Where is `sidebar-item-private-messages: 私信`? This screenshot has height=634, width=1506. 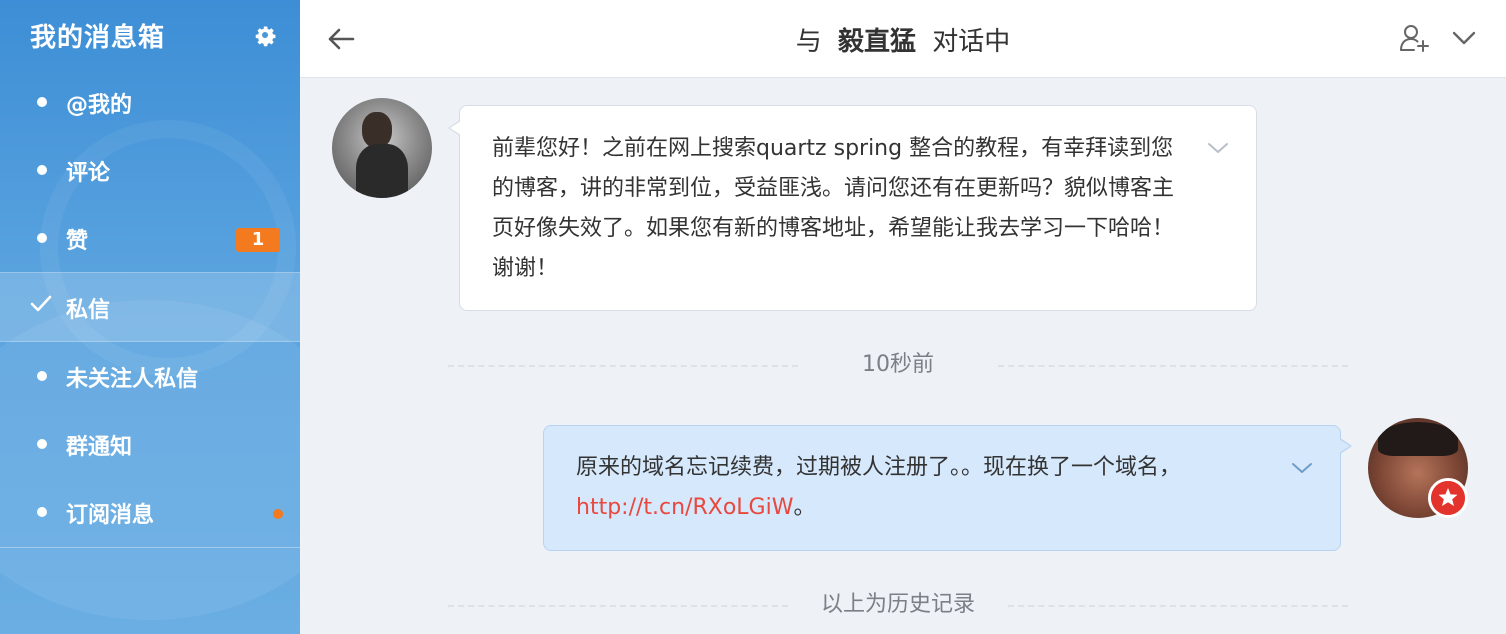
sidebar-item-private-messages: 私信 is located at coordinates (150, 307).